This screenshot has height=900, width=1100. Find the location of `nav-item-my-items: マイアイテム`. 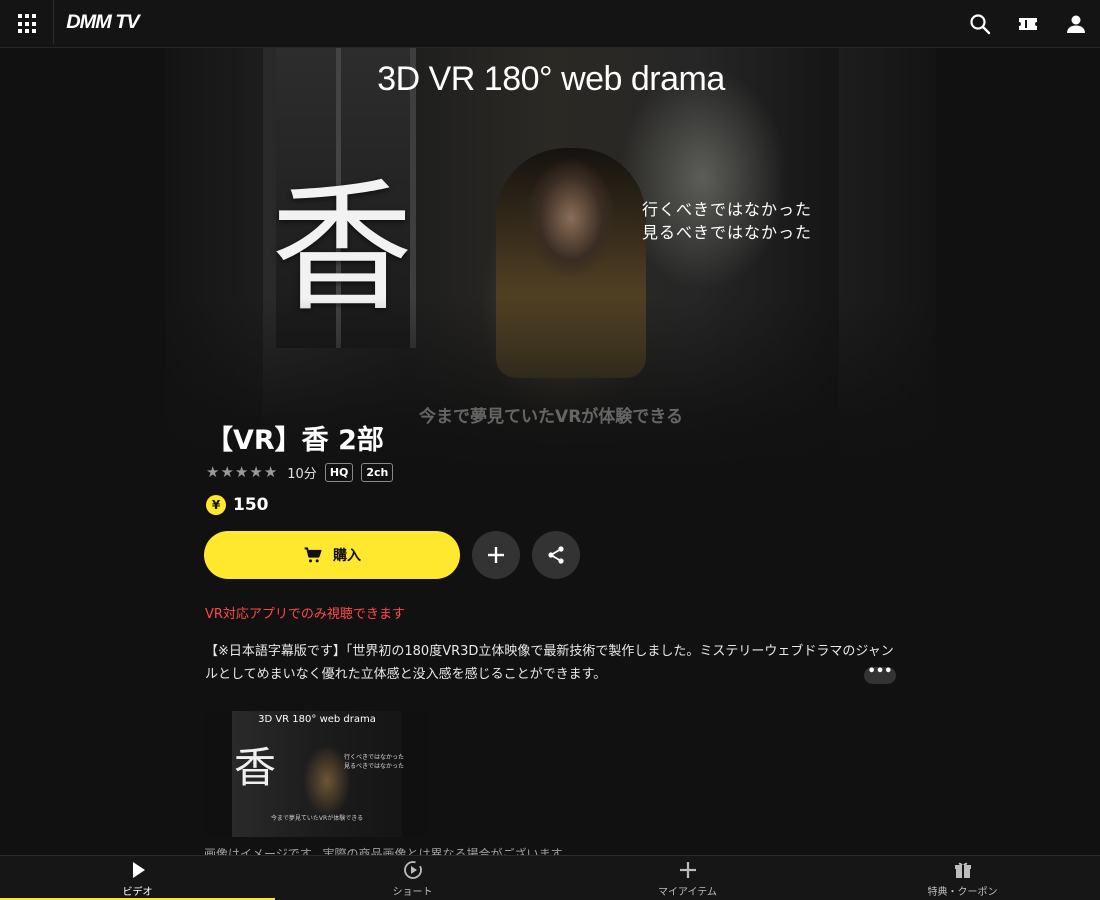

nav-item-my-items: マイアイテム is located at coordinates (687, 878).